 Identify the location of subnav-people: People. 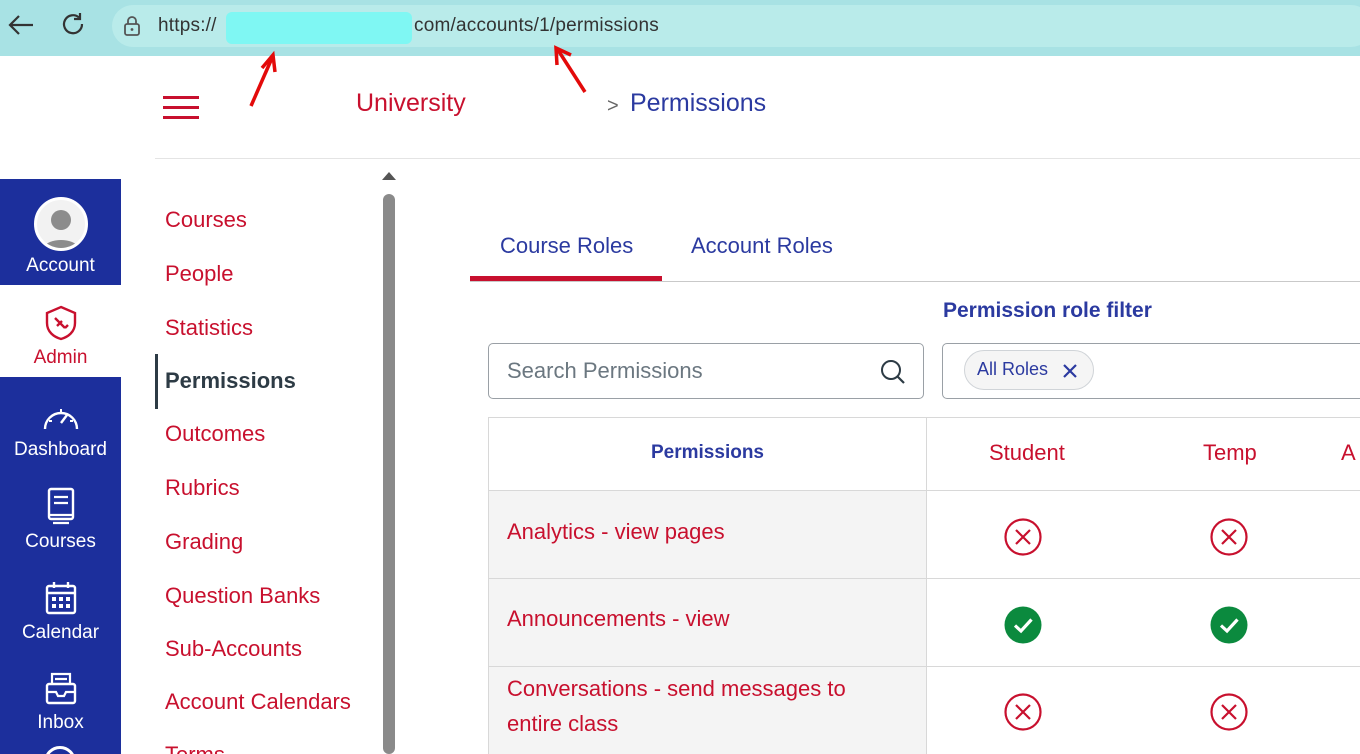
(199, 274).